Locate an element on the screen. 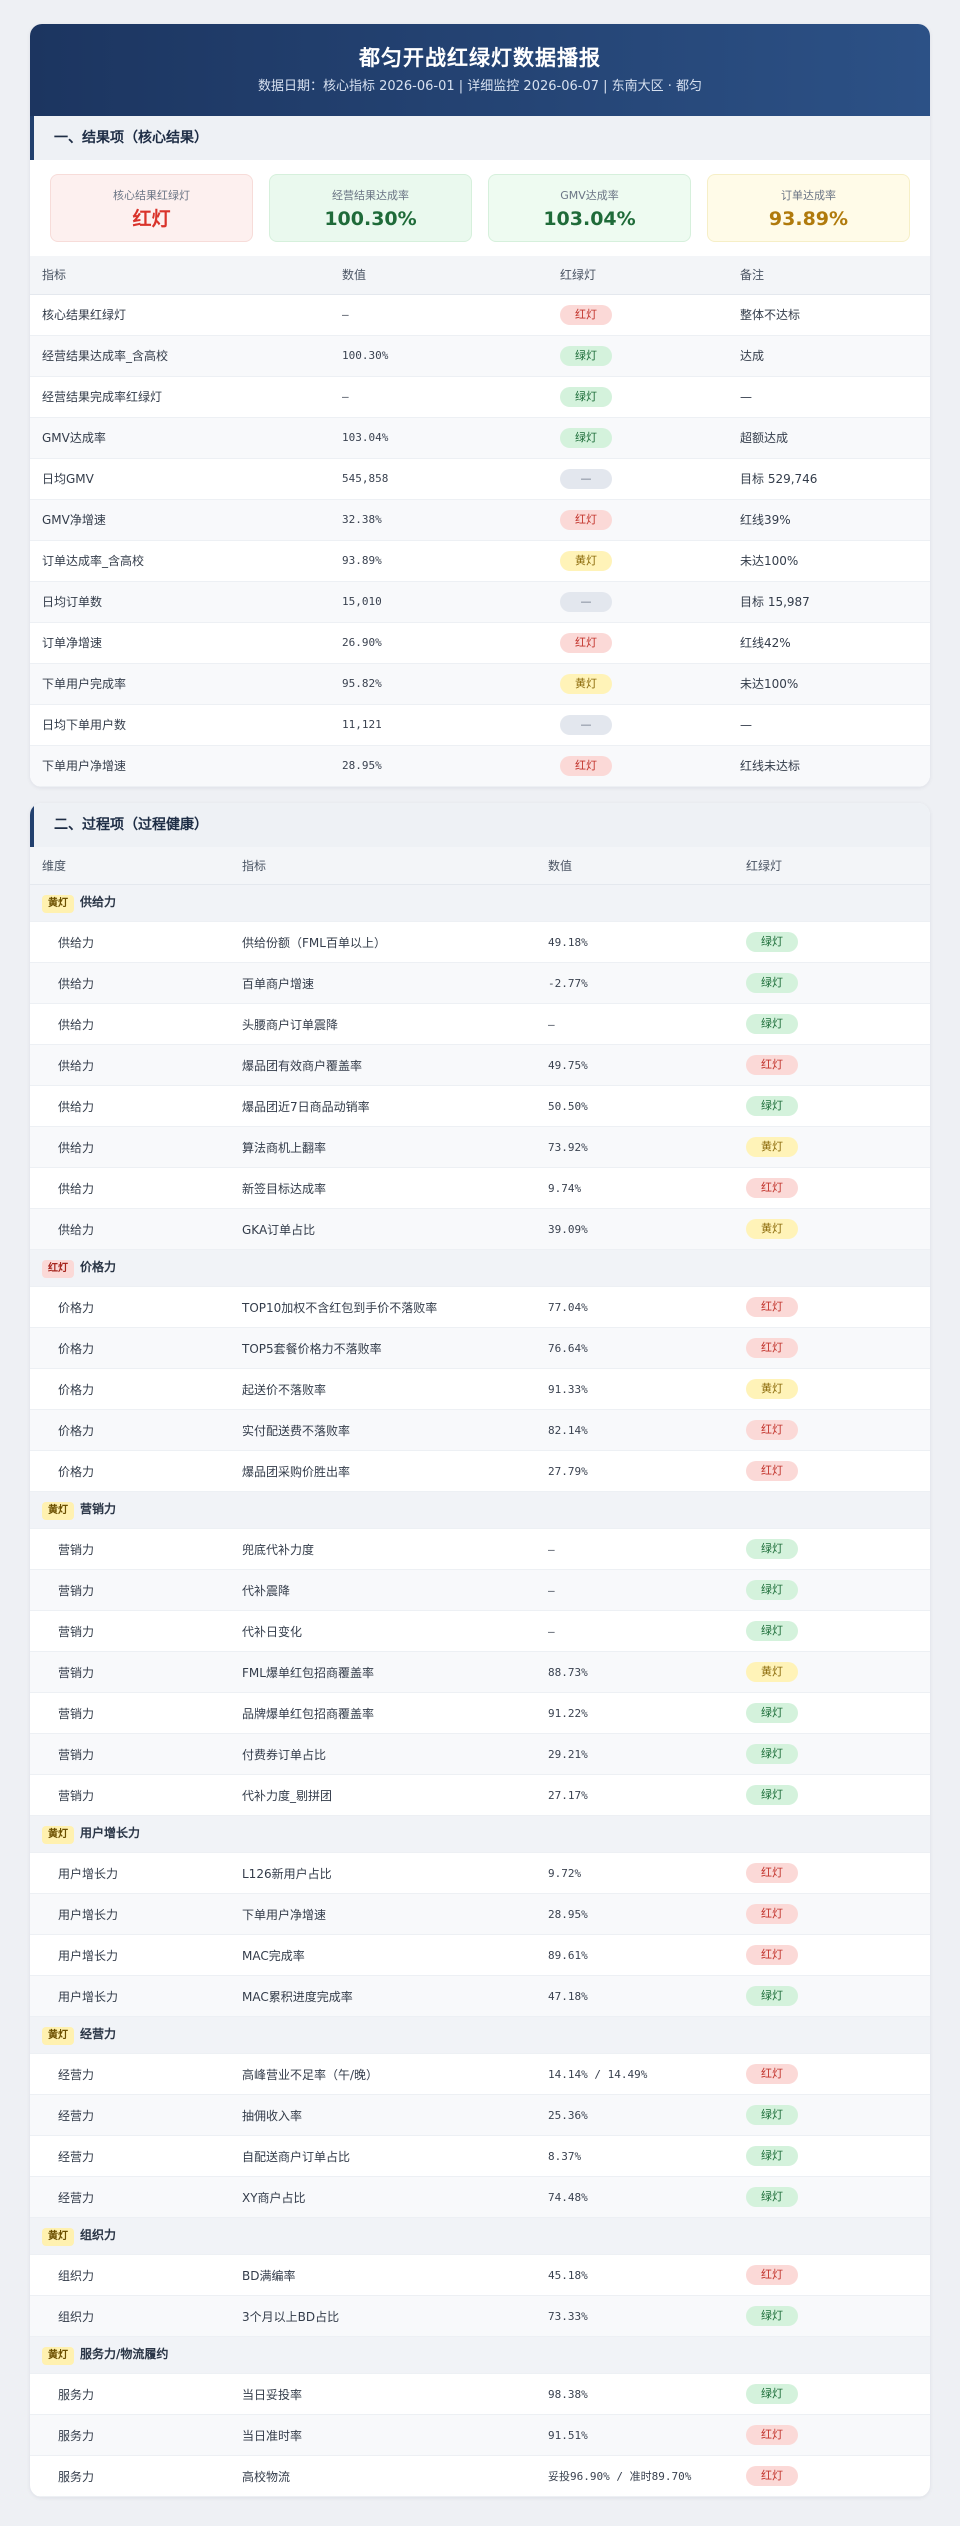  metric-value: 82.14% is located at coordinates (635, 1430).